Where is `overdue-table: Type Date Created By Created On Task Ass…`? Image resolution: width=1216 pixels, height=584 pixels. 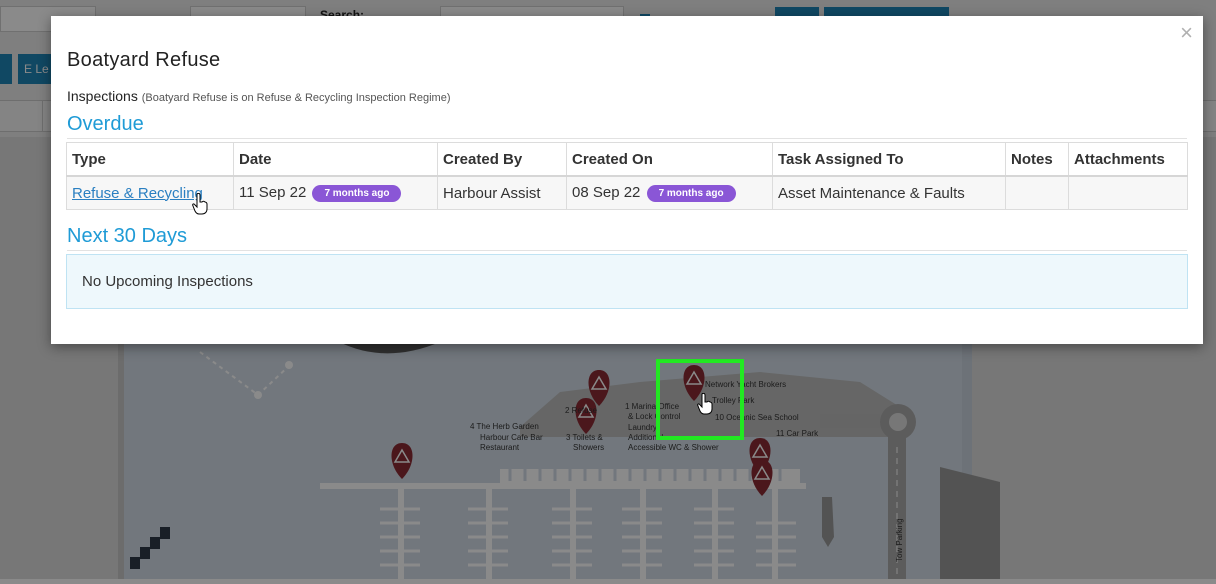 overdue-table: Type Date Created By Created On Task Ass… is located at coordinates (627, 176).